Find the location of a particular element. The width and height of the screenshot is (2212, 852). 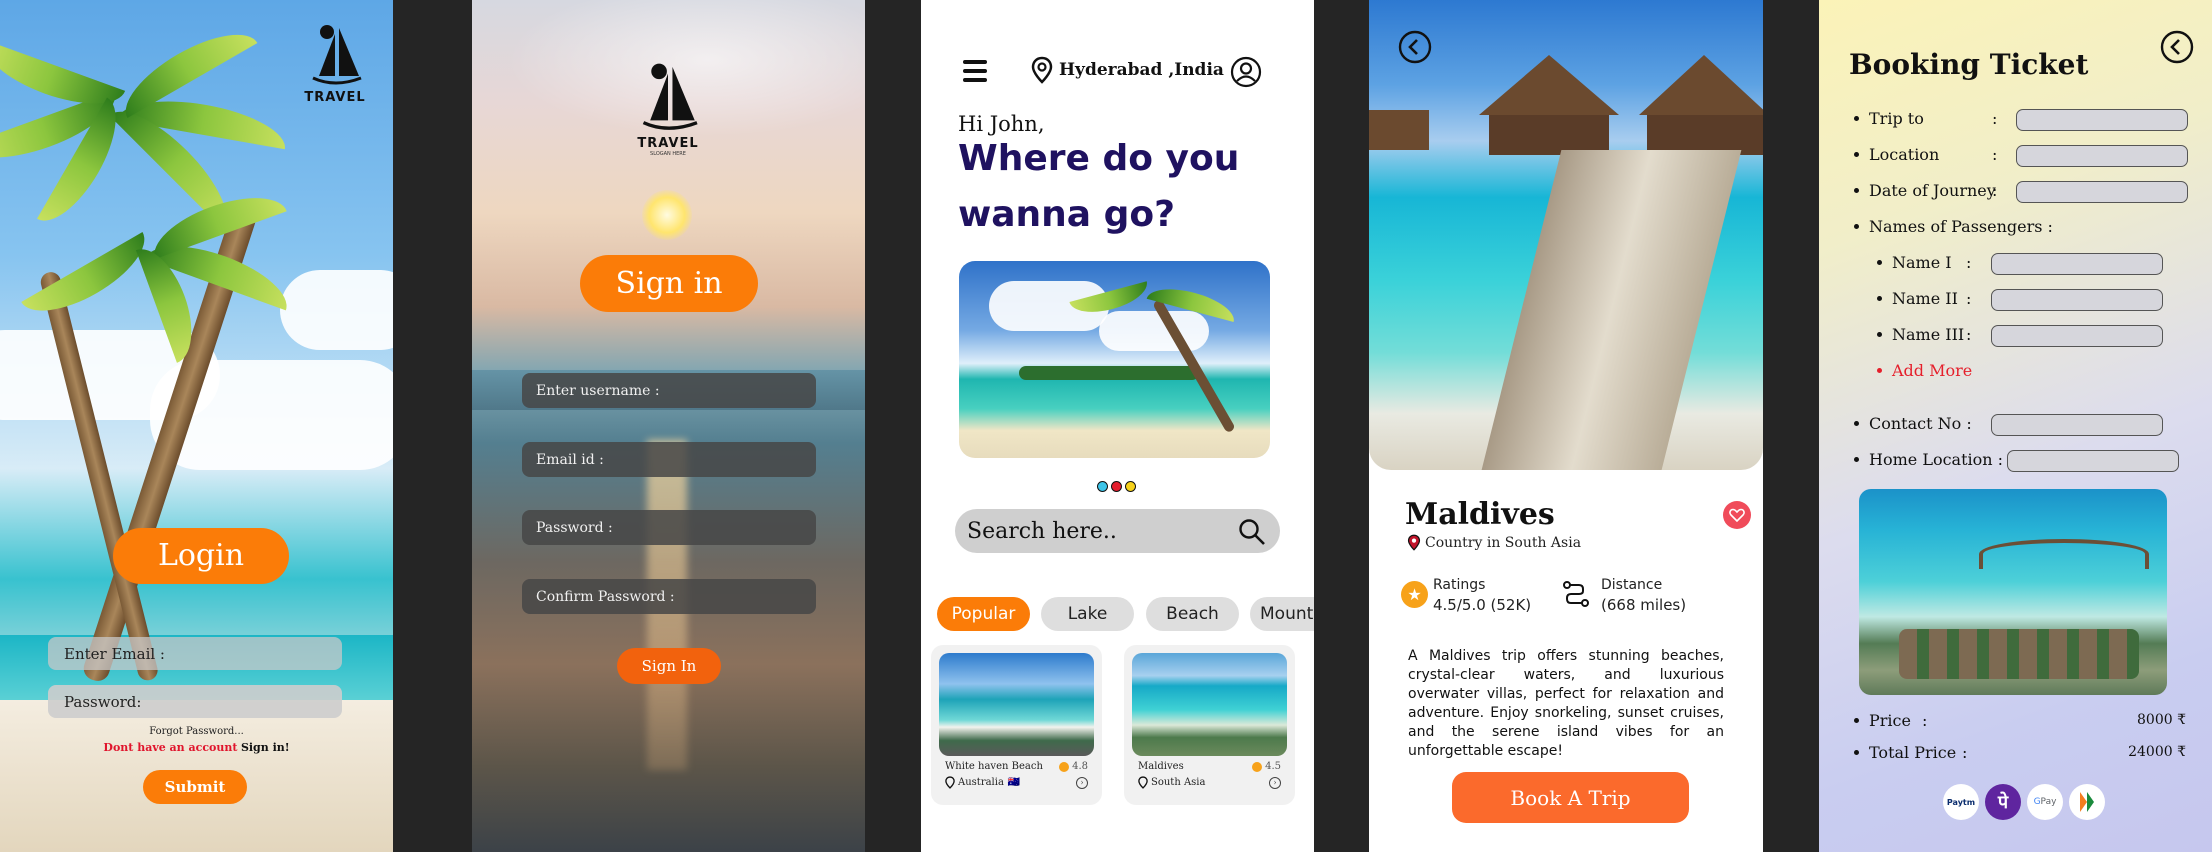

sign-in-heading-button: Sign in is located at coordinates (669, 283).